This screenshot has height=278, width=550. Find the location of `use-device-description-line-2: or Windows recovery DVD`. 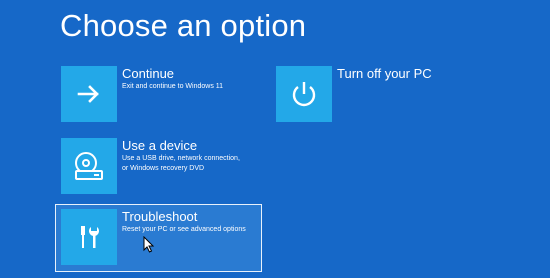

use-device-description-line-2: or Windows recovery DVD is located at coordinates (163, 168).